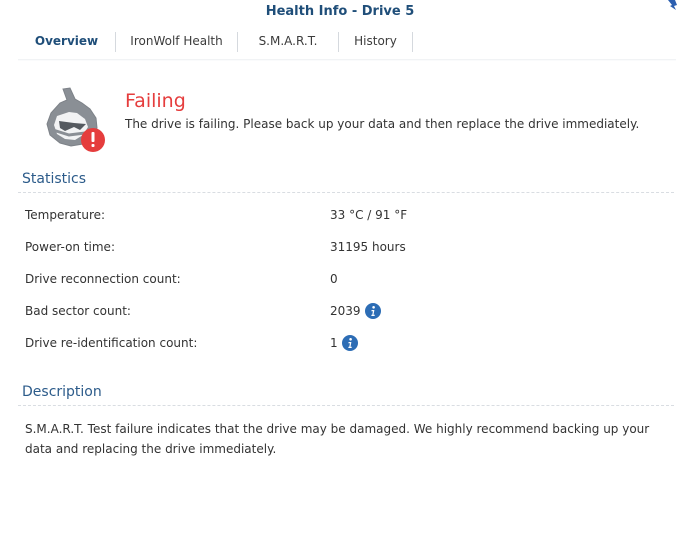  I want to click on bad-sector-count-label: Bad sector count:, so click(78, 311).